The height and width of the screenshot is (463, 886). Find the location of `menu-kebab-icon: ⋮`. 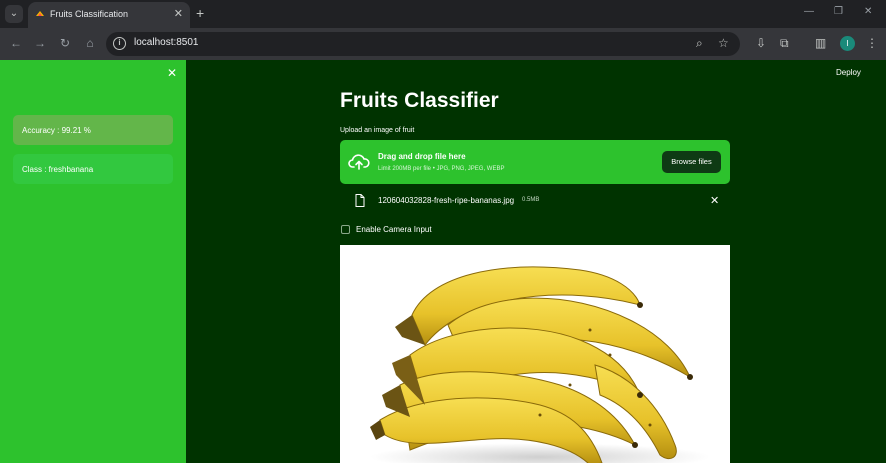

menu-kebab-icon: ⋮ is located at coordinates (872, 43).